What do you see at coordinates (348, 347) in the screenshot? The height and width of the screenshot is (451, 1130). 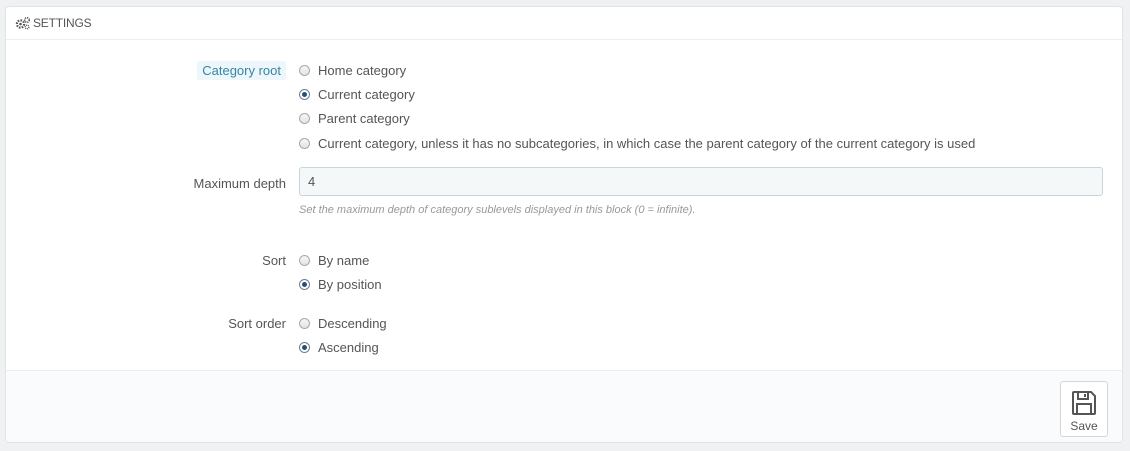 I see `radio-label: Ascending` at bounding box center [348, 347].